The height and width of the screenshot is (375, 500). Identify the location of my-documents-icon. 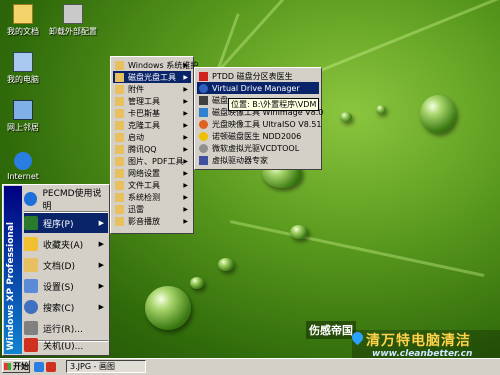
(23, 14).